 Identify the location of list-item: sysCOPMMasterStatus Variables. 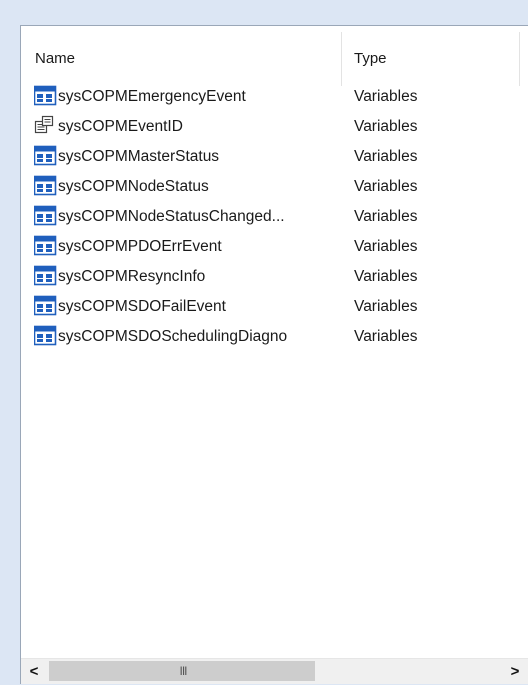
(274, 157).